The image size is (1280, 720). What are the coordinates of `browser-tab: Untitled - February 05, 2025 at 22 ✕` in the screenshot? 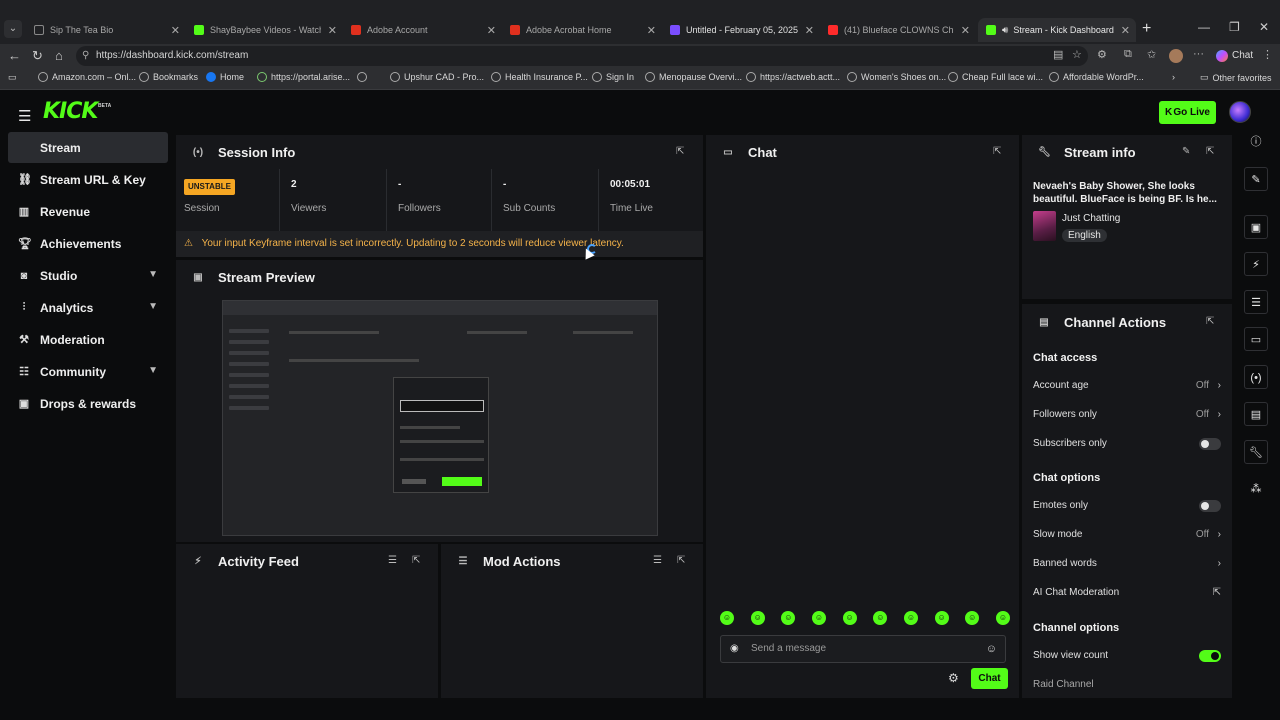 It's located at (741, 30).